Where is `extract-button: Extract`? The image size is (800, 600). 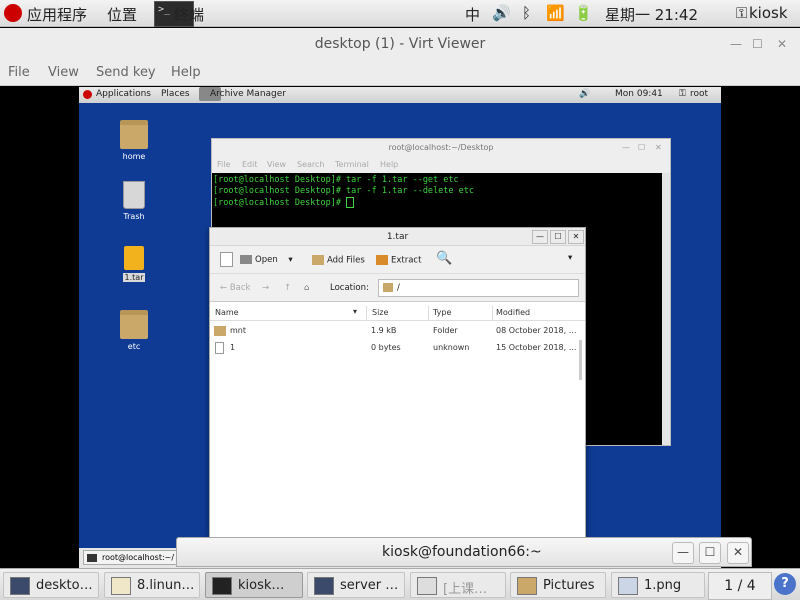
extract-button: Extract is located at coordinates (398, 260).